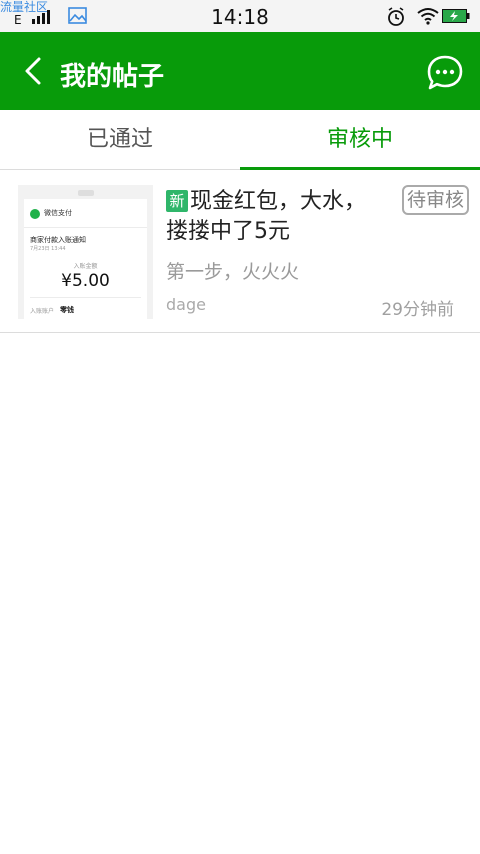 The width and height of the screenshot is (480, 854). I want to click on post-title-text: 现金红包，大水，搂搂中了5元, so click(266, 216).